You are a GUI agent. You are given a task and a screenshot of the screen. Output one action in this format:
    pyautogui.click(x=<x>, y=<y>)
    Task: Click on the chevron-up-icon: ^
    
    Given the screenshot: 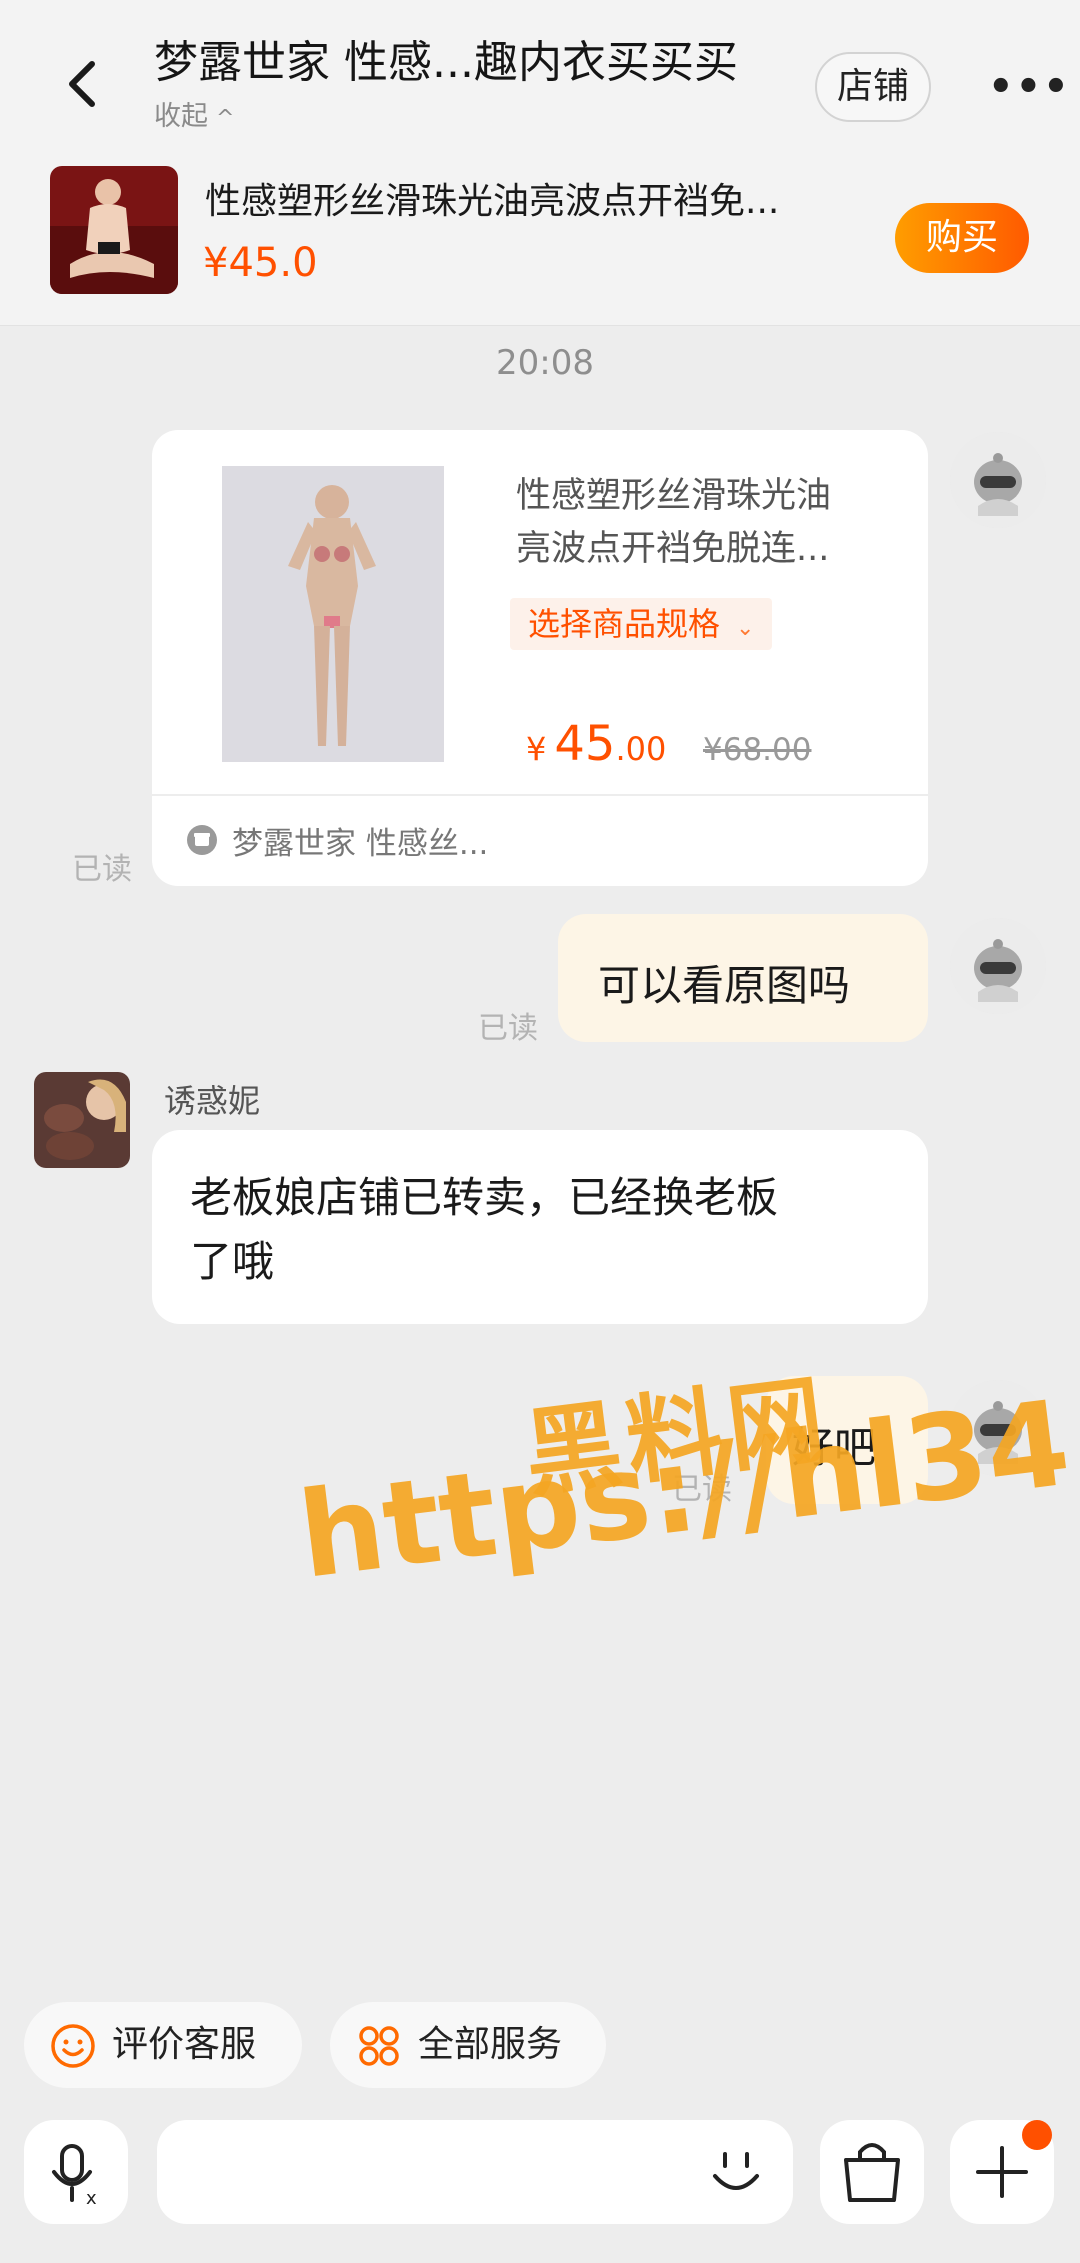 What is the action you would take?
    pyautogui.click(x=225, y=118)
    